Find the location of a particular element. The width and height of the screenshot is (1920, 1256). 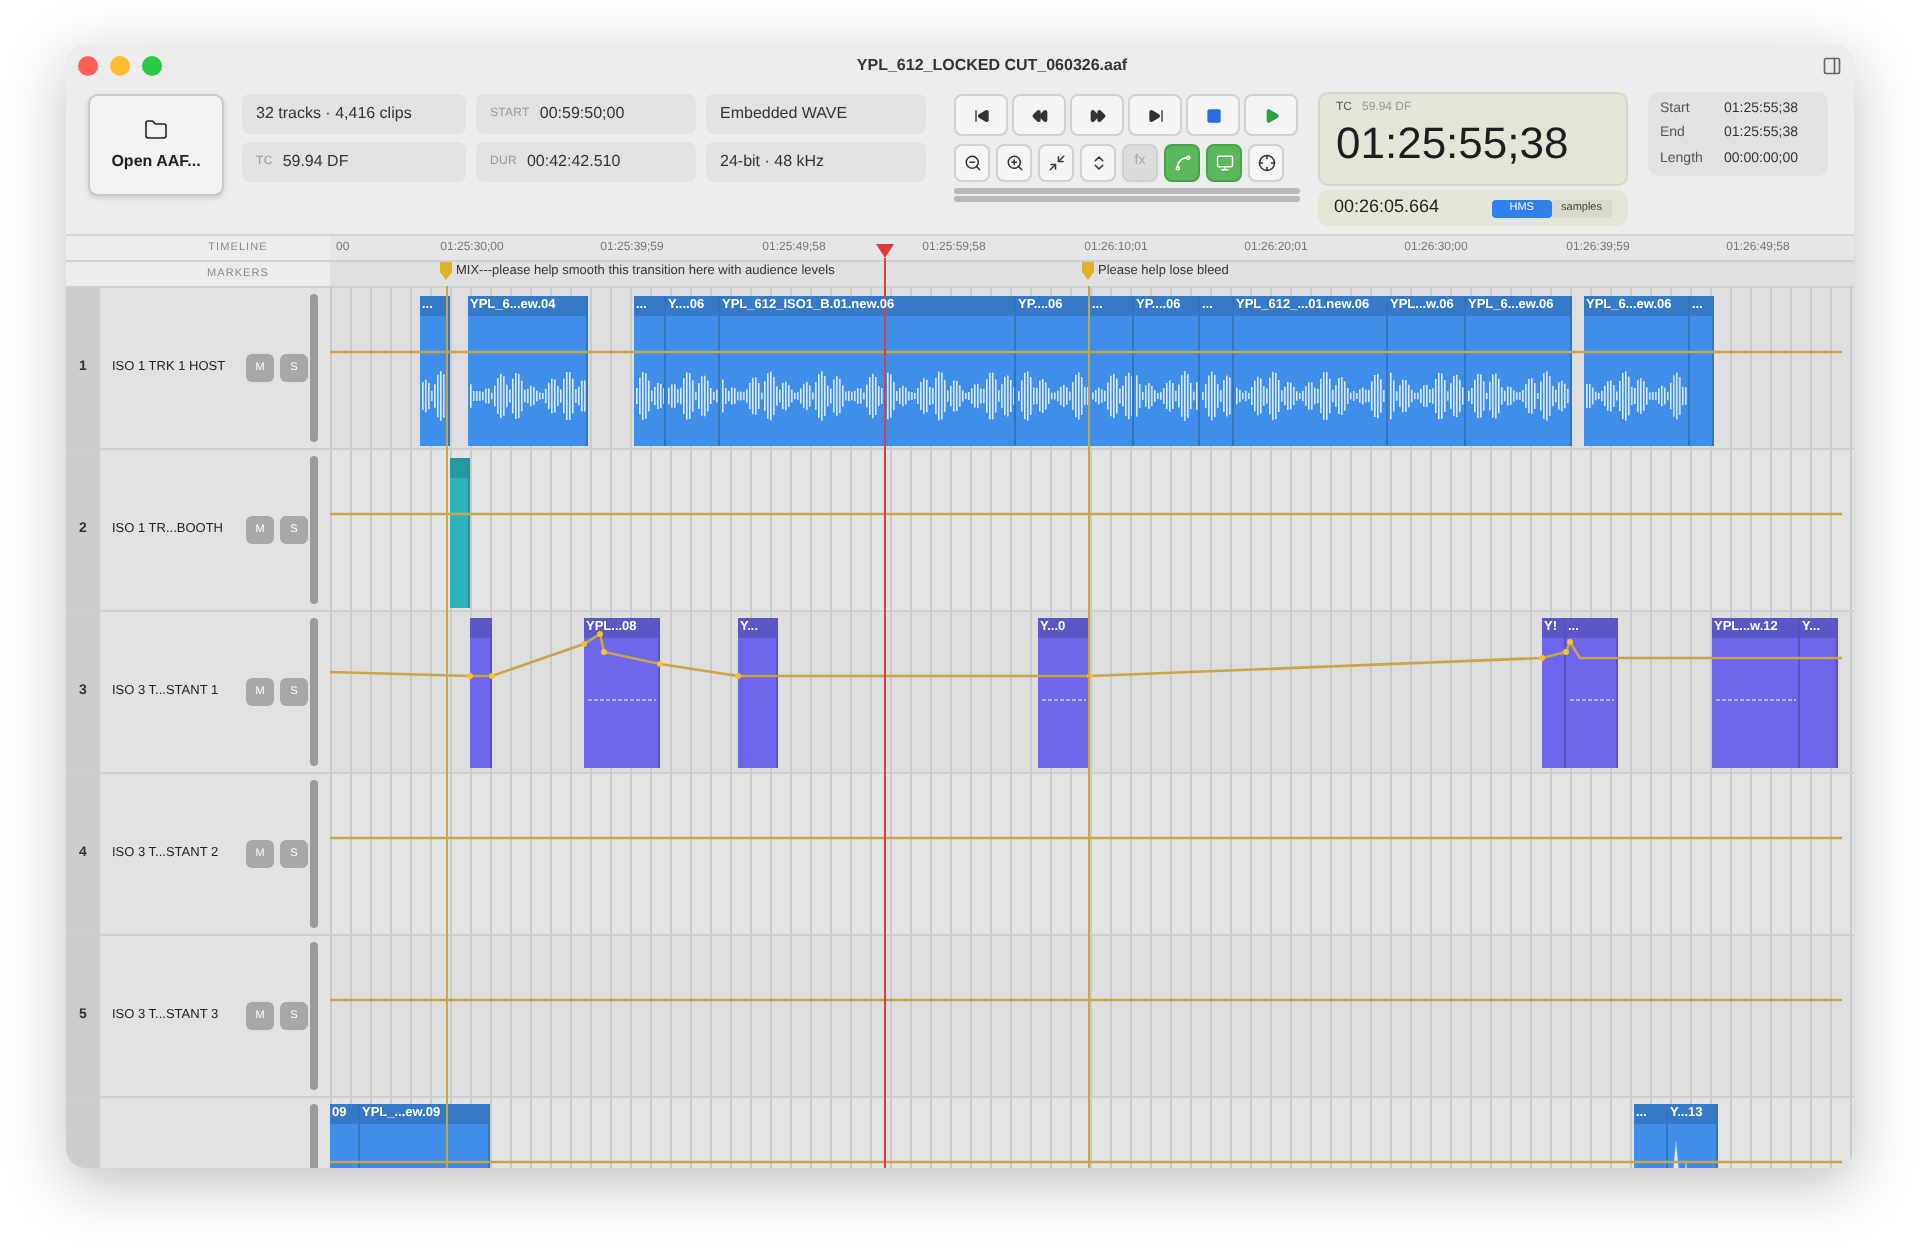

minimize-button is located at coordinates (120, 66).